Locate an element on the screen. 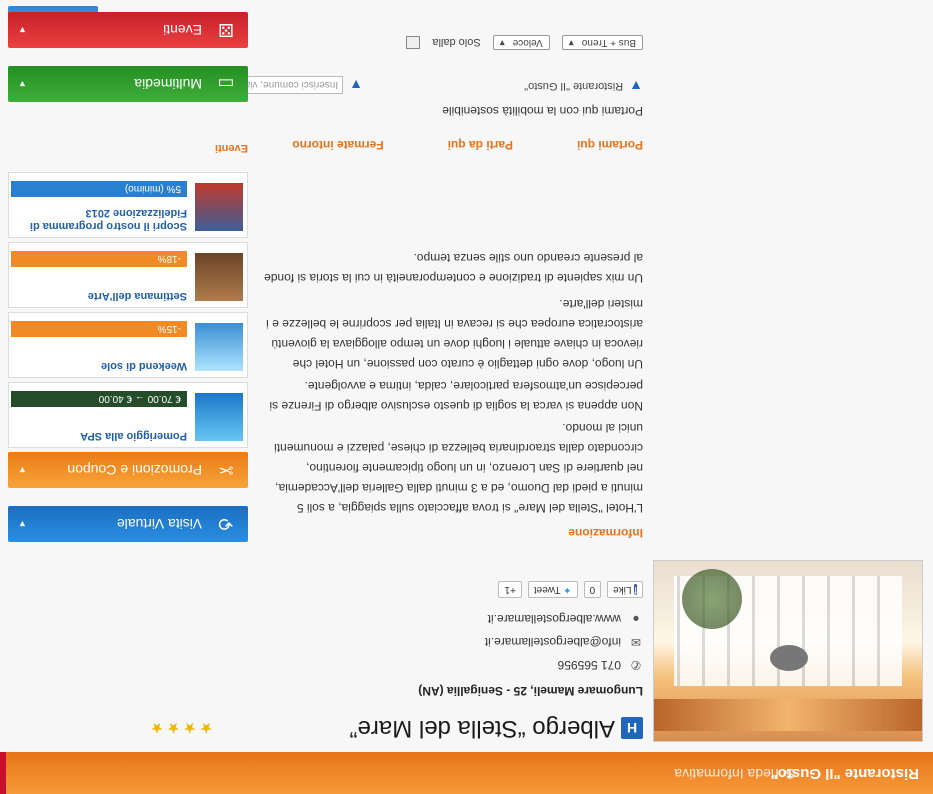  coupon-icon: ✂ is located at coordinates (226, 470).